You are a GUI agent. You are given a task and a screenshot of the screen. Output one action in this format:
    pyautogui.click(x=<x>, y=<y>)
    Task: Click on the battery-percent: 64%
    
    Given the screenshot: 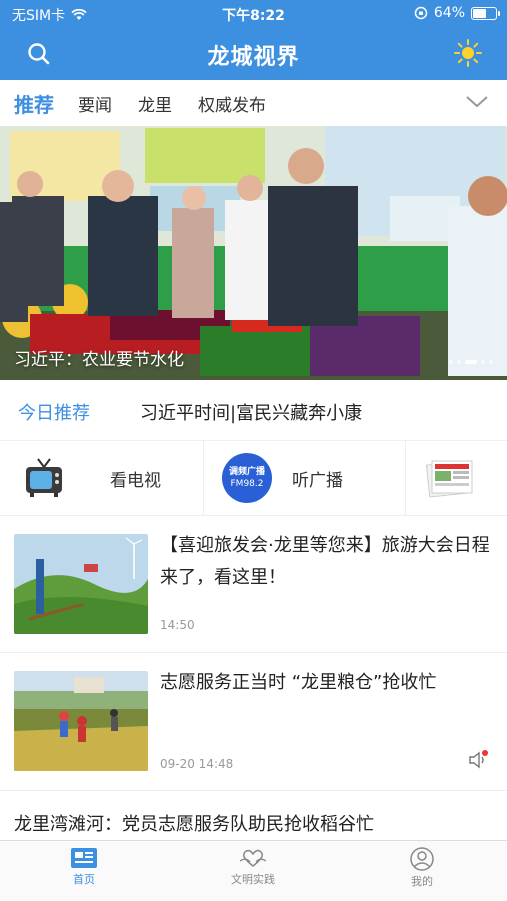 What is the action you would take?
    pyautogui.click(x=449, y=13)
    